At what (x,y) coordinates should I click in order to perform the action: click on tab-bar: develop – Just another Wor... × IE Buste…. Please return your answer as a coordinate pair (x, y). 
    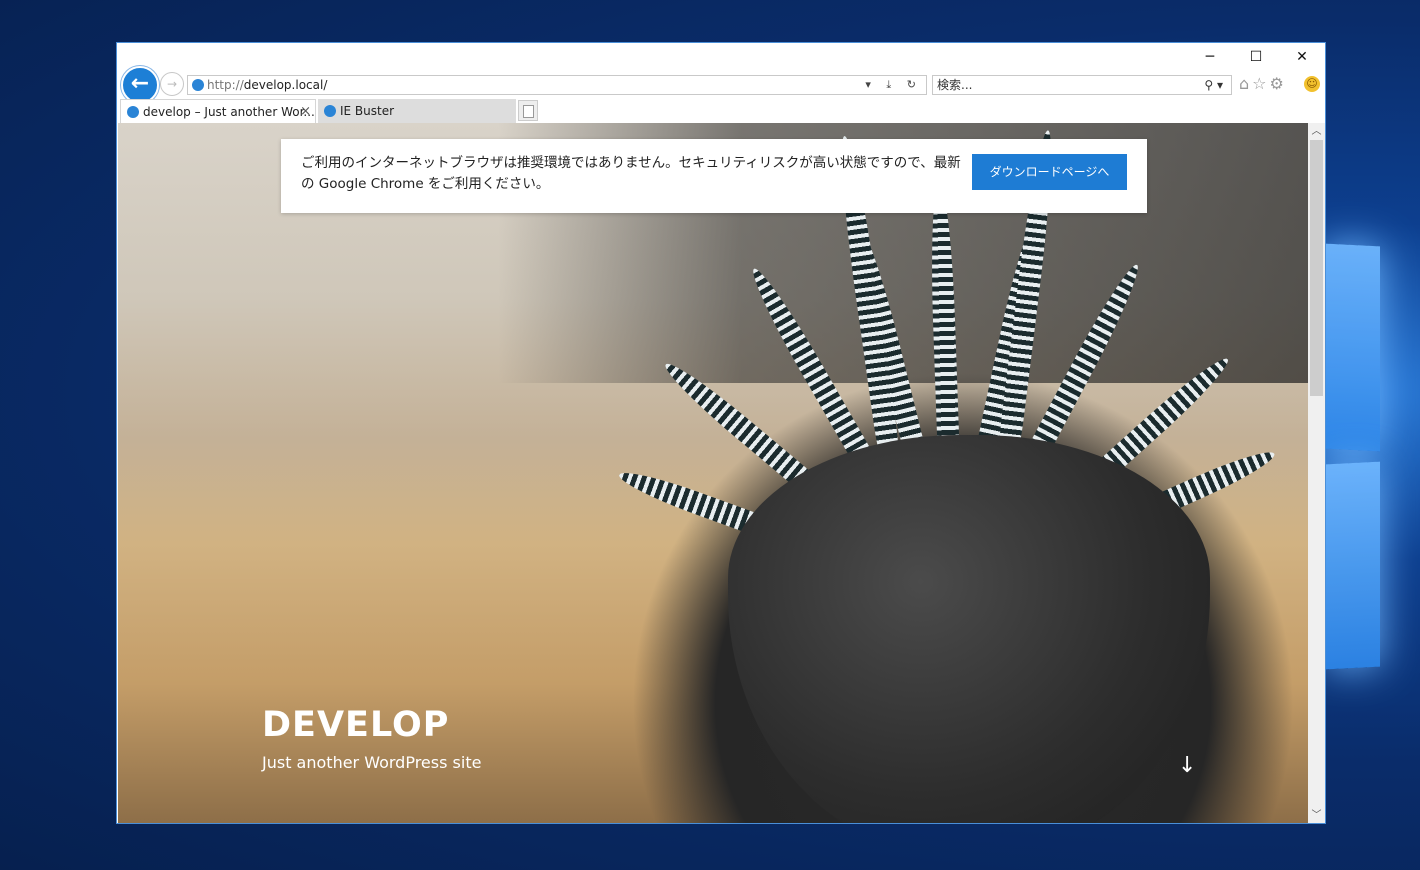
    Looking at the image, I should click on (721, 111).